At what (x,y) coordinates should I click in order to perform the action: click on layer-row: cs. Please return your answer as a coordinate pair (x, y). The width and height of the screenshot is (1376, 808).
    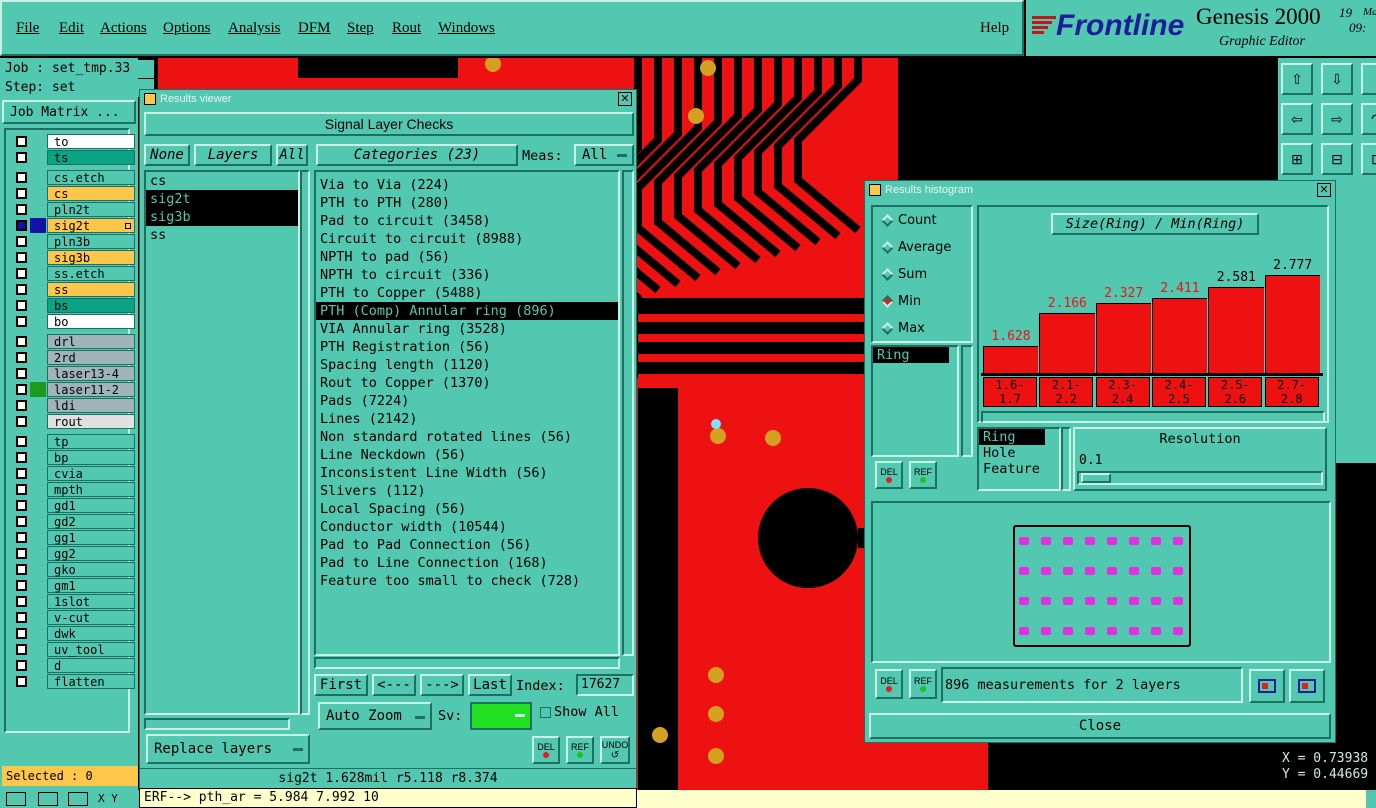
    Looking at the image, I should click on (74, 193).